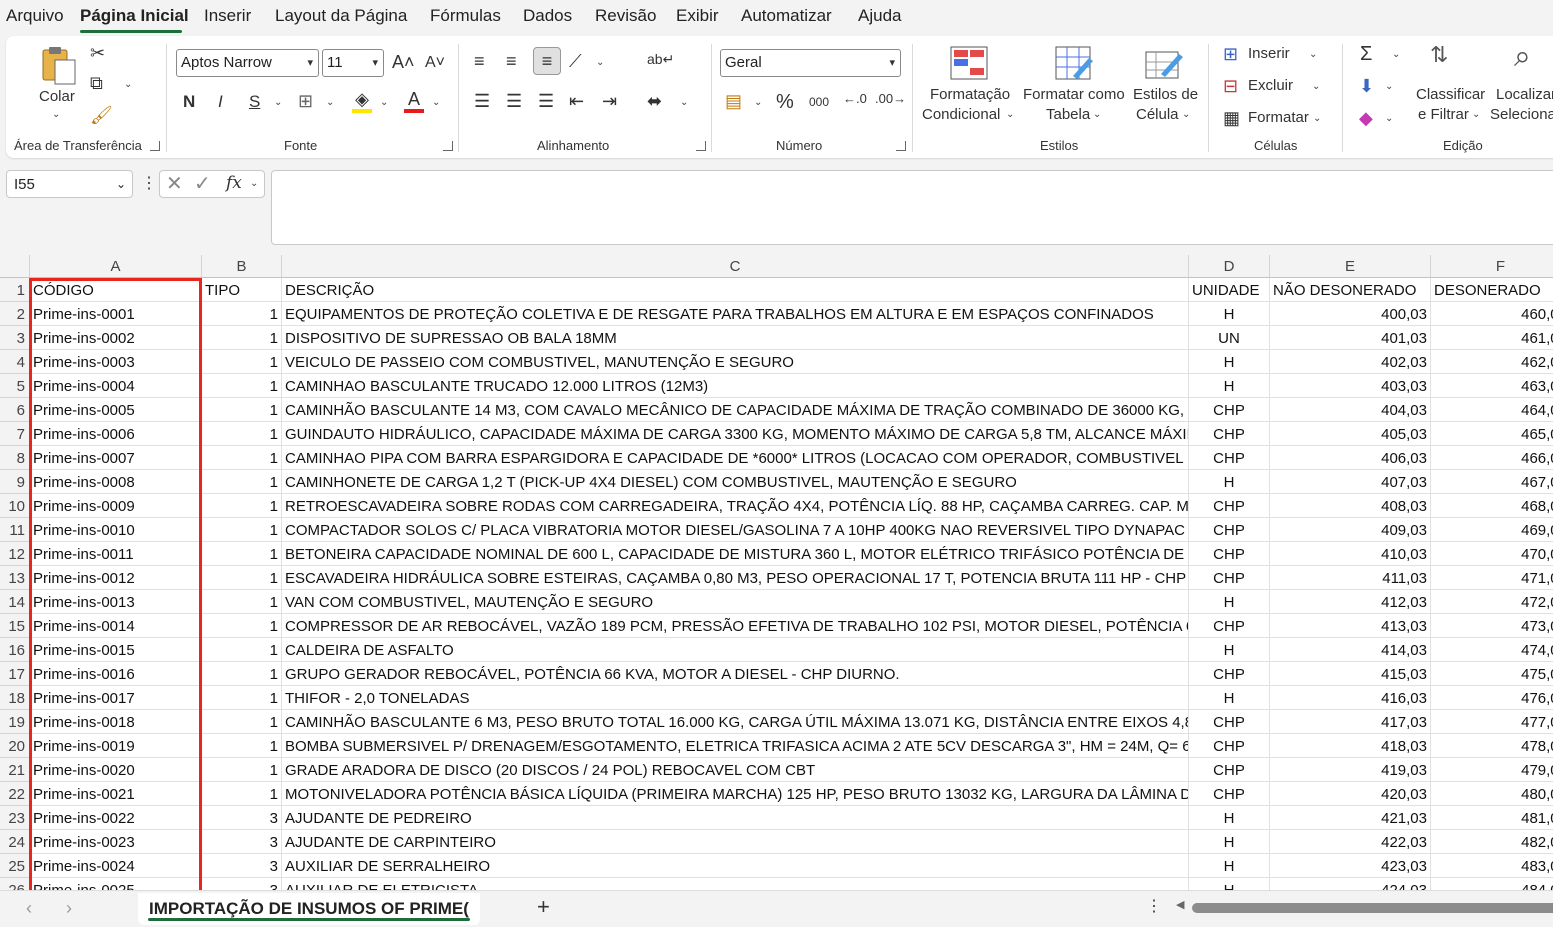  Describe the element at coordinates (15, 578) in the screenshot. I see `row-header: 13` at that location.